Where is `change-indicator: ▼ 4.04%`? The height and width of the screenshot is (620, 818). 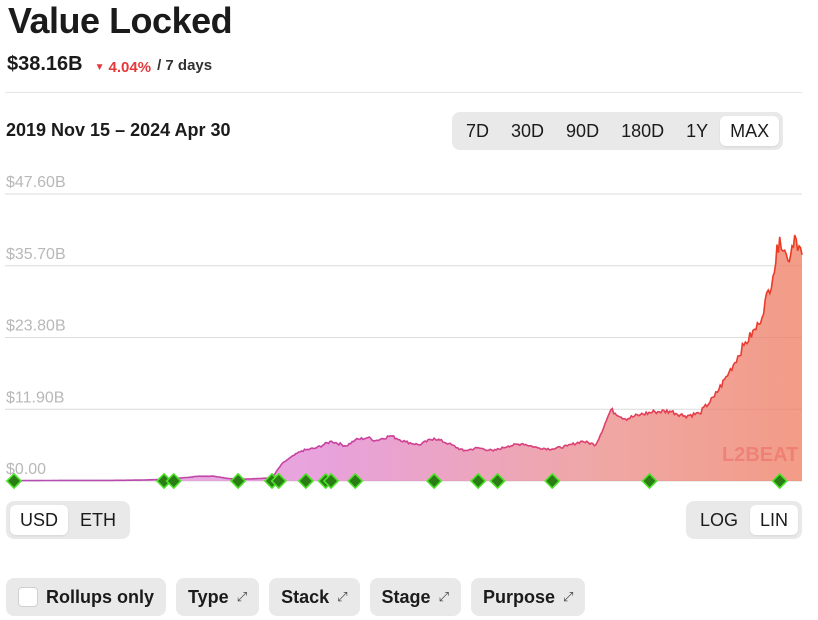
change-indicator: ▼ 4.04% is located at coordinates (123, 67).